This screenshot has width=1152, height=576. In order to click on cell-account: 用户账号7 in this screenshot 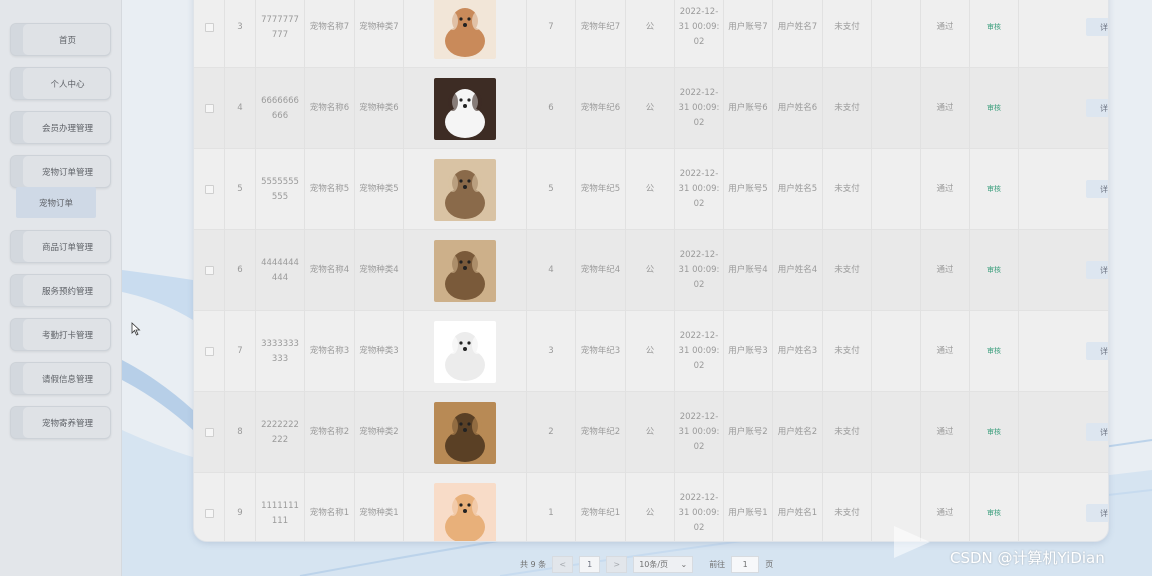, I will do `click(748, 34)`.